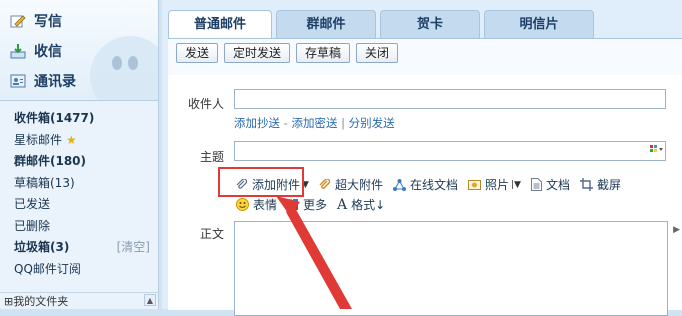 The height and width of the screenshot is (316, 682). Describe the element at coordinates (79, 50) in the screenshot. I see `sidebar-actions: 写信 收信 通讯录` at that location.